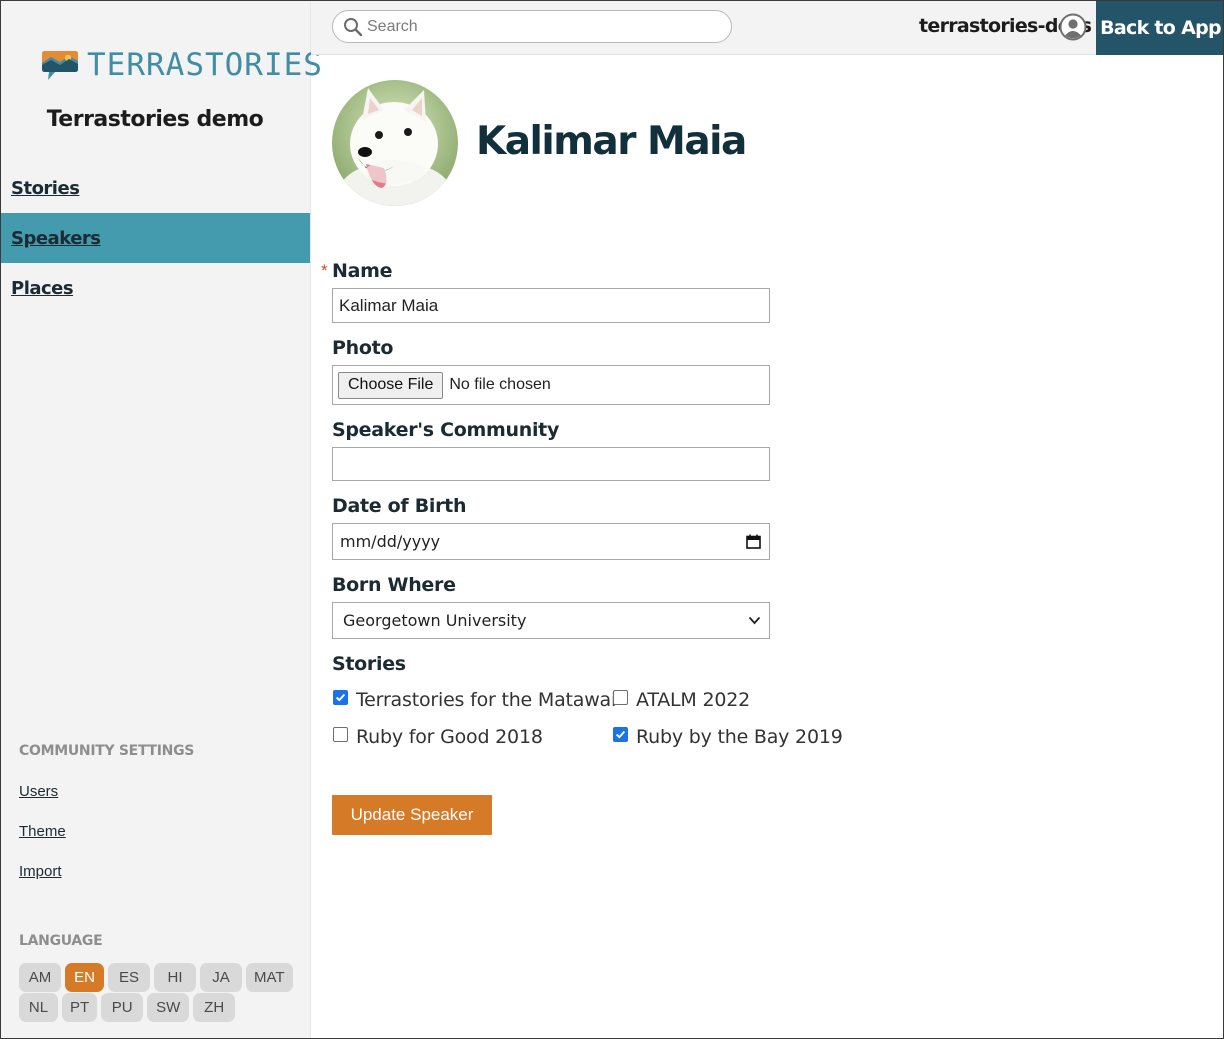 This screenshot has height=1039, width=1224. Describe the element at coordinates (56, 238) in the screenshot. I see `nav-link-speakers: Speakers` at that location.